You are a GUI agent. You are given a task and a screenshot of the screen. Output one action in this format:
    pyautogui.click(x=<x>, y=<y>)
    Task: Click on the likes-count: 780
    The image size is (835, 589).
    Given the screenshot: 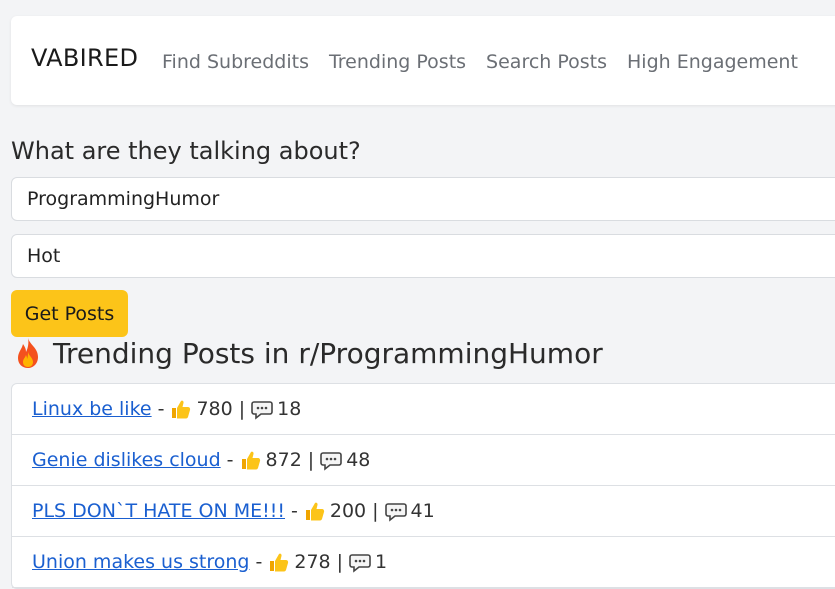 What is the action you would take?
    pyautogui.click(x=214, y=409)
    